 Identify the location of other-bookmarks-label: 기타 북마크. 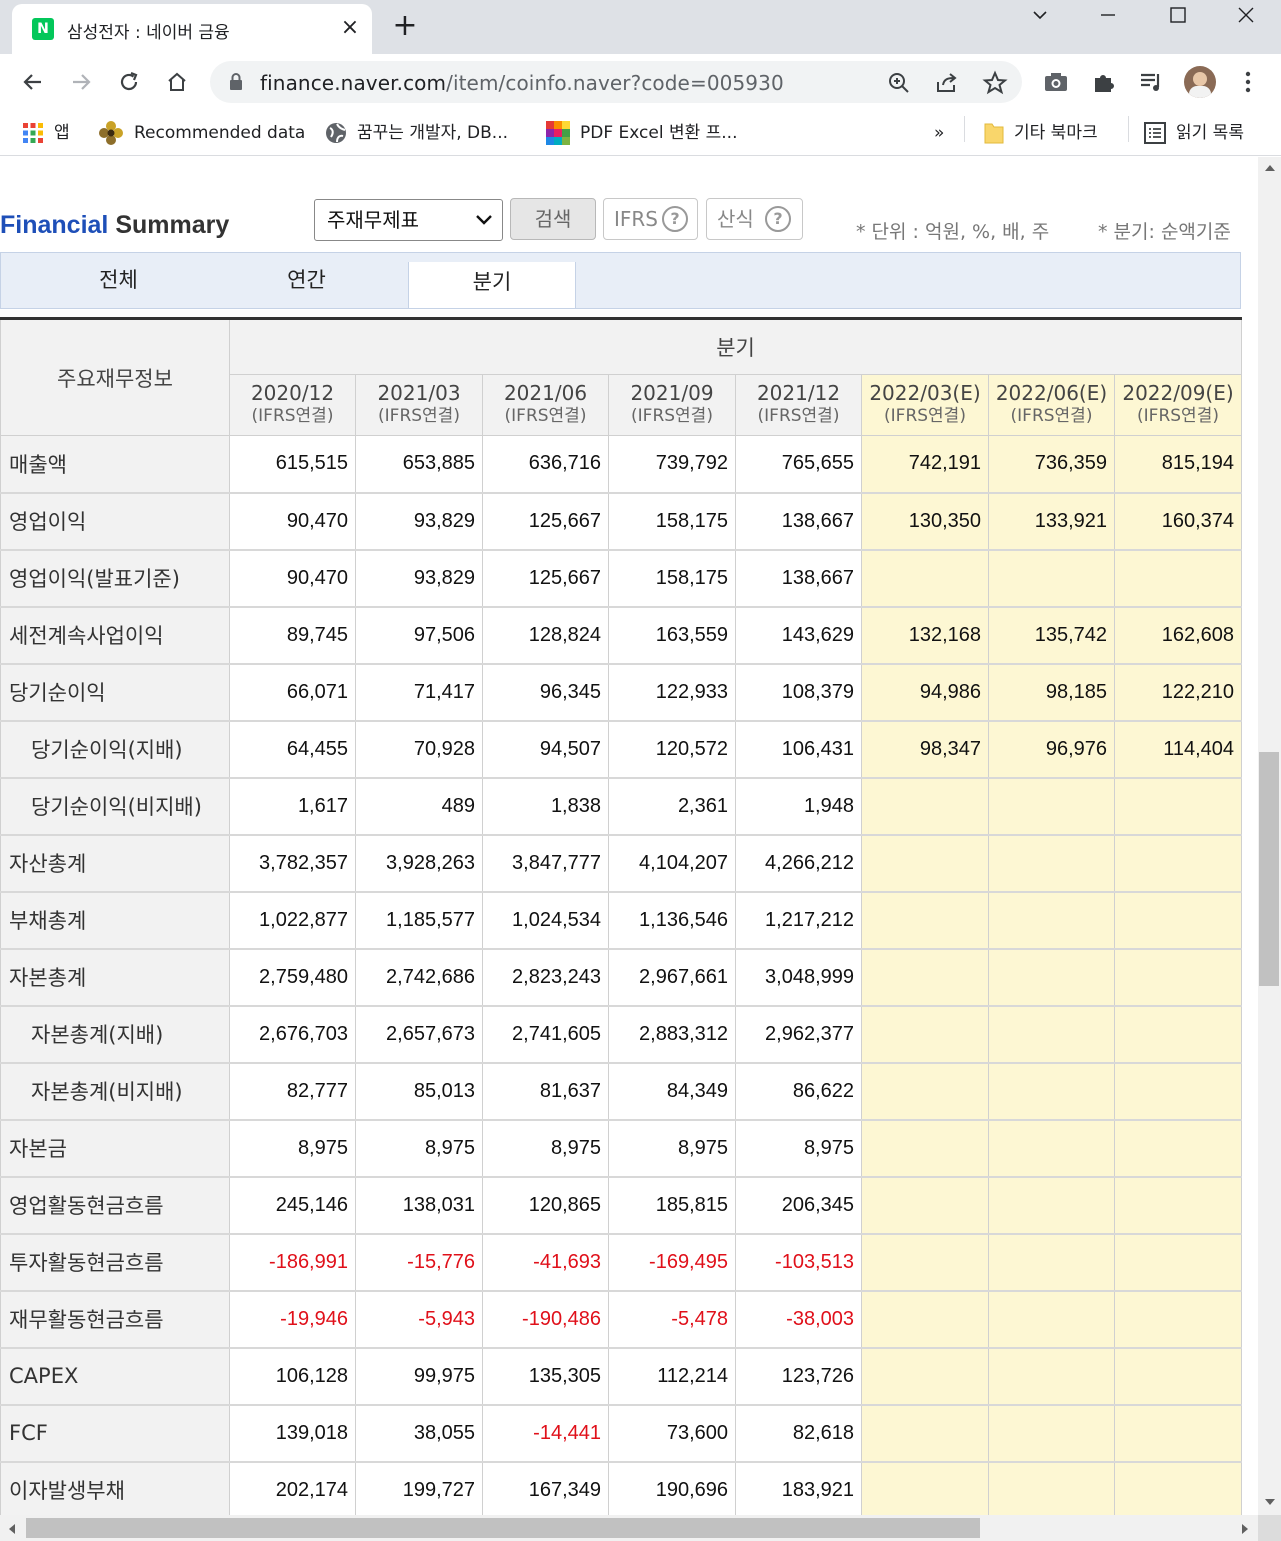
(1056, 133).